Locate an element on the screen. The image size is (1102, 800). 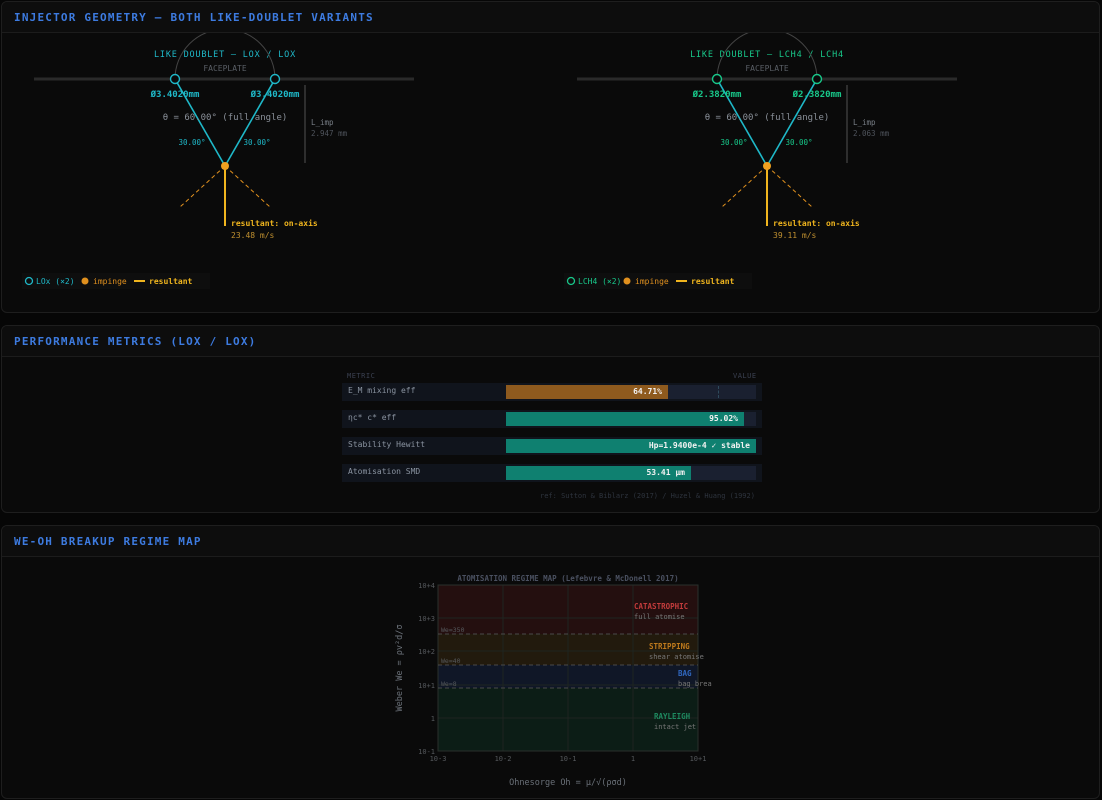
metric-track: 64.71% is located at coordinates (631, 392).